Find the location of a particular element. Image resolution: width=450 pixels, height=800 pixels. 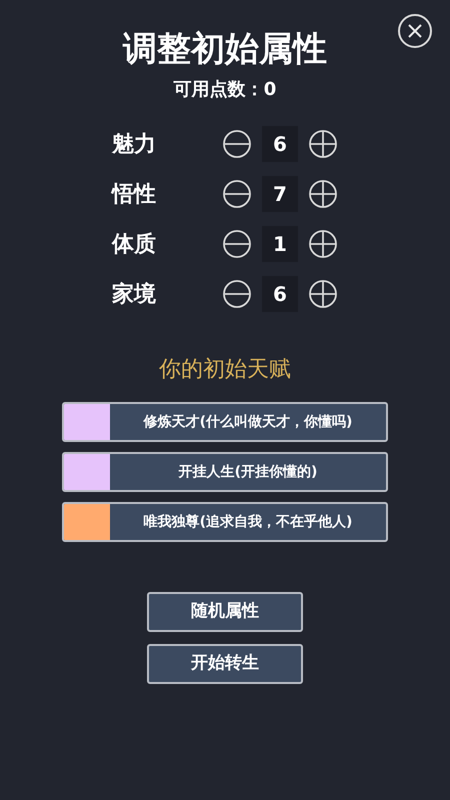

attribute-label: 体质 is located at coordinates (134, 244).